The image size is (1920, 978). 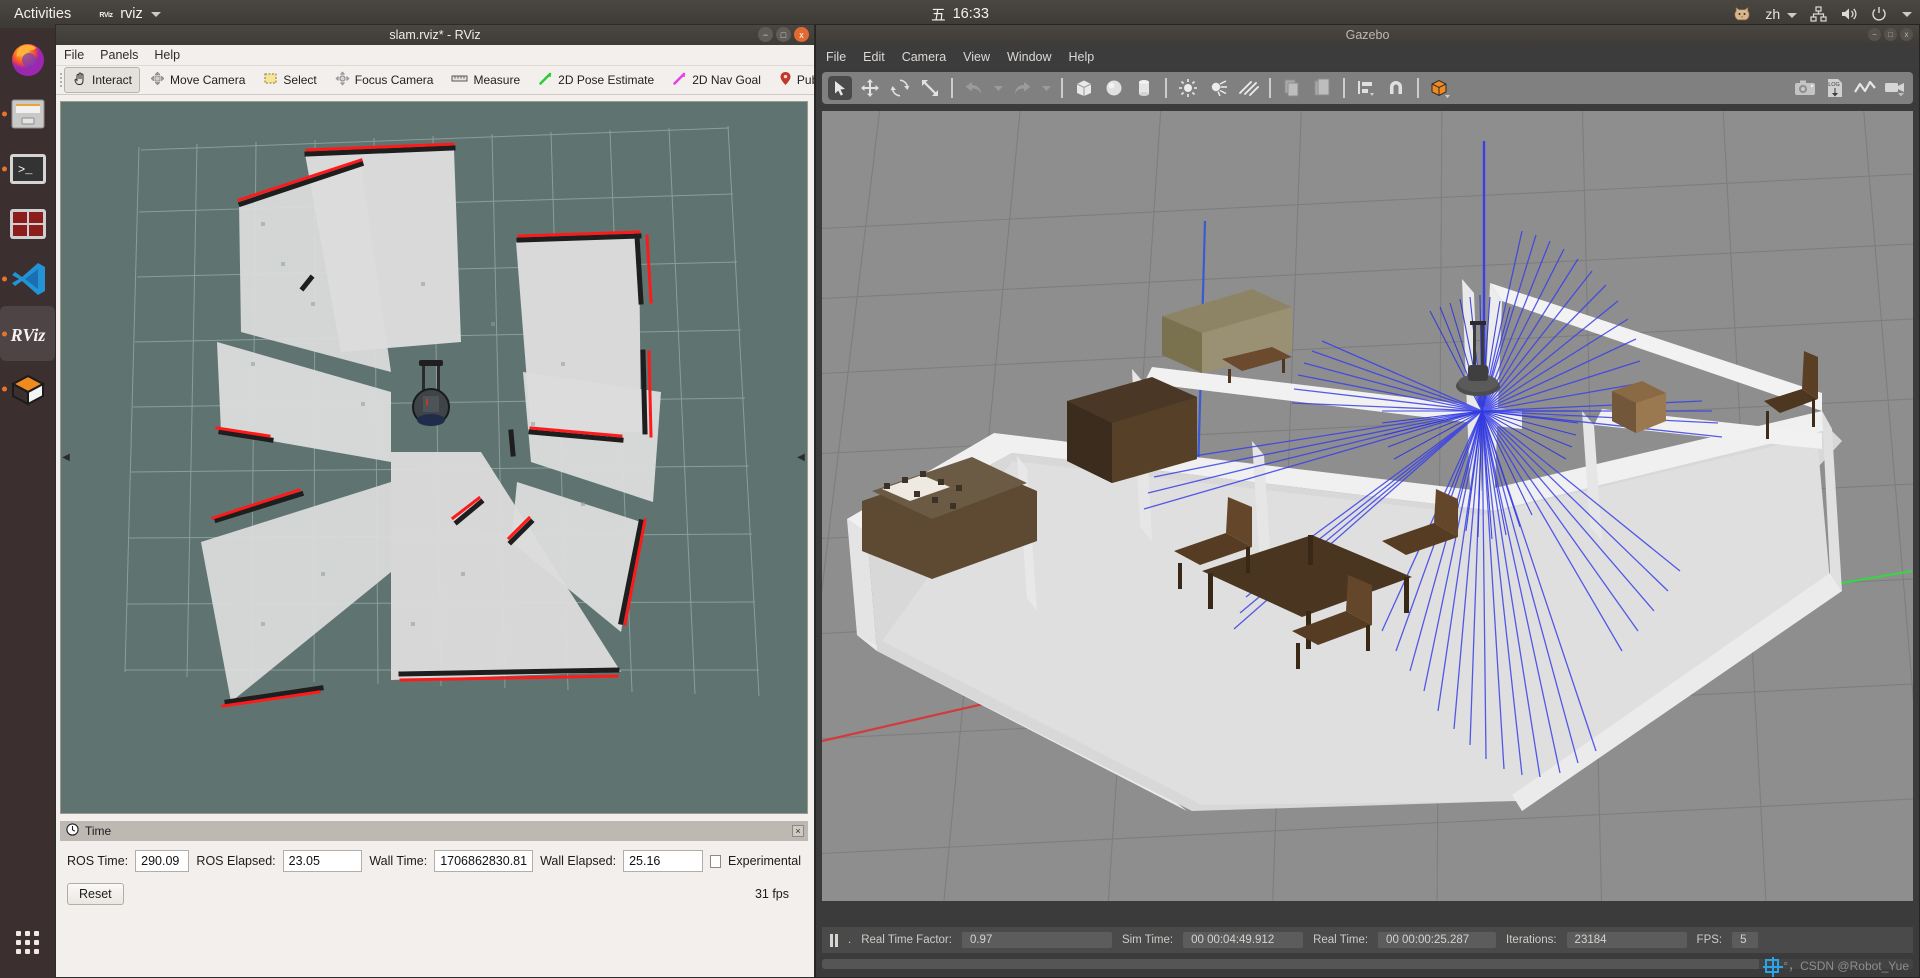 I want to click on rviz-window-controls: − □ x, so click(x=783, y=34).